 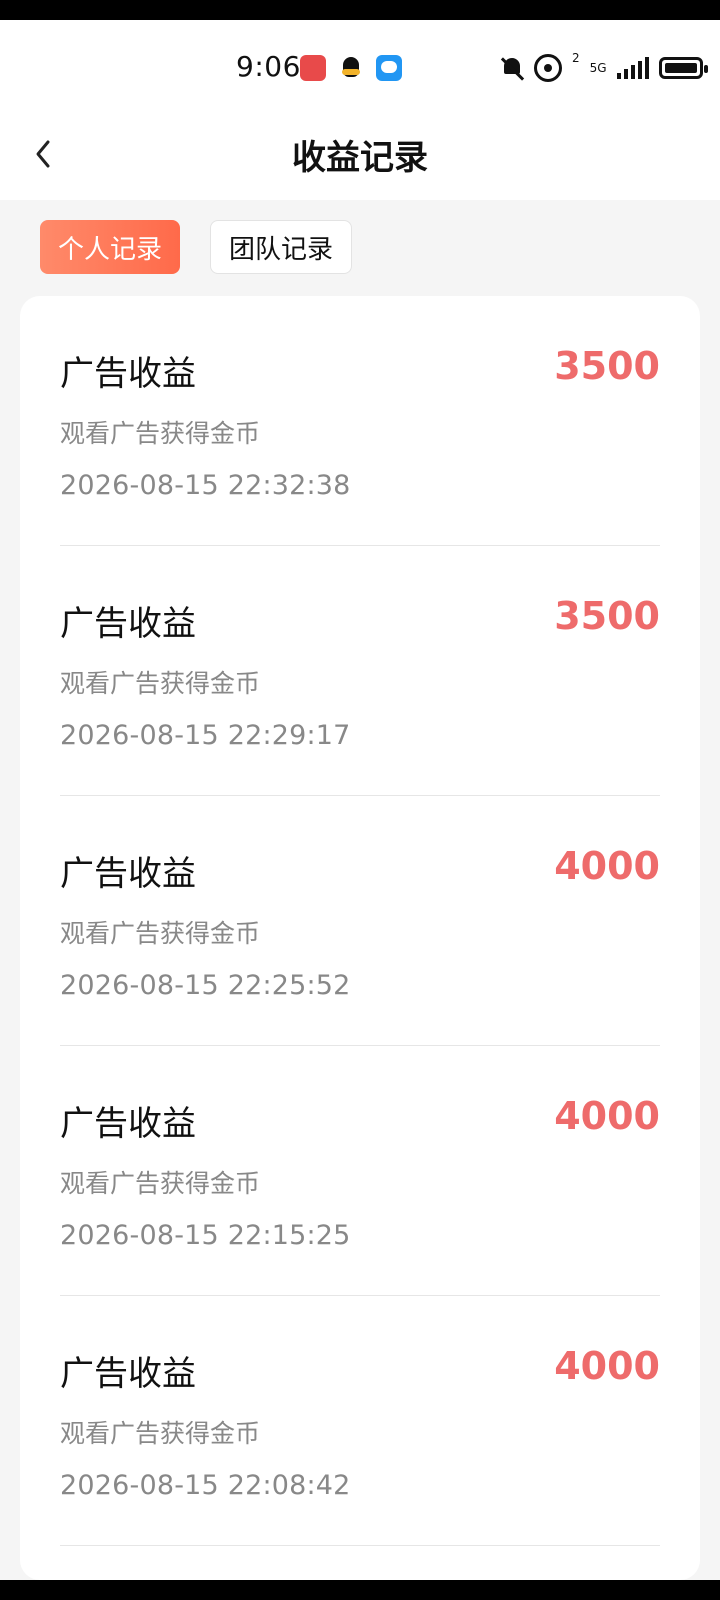 I want to click on status-app-icons, so click(x=351, y=68).